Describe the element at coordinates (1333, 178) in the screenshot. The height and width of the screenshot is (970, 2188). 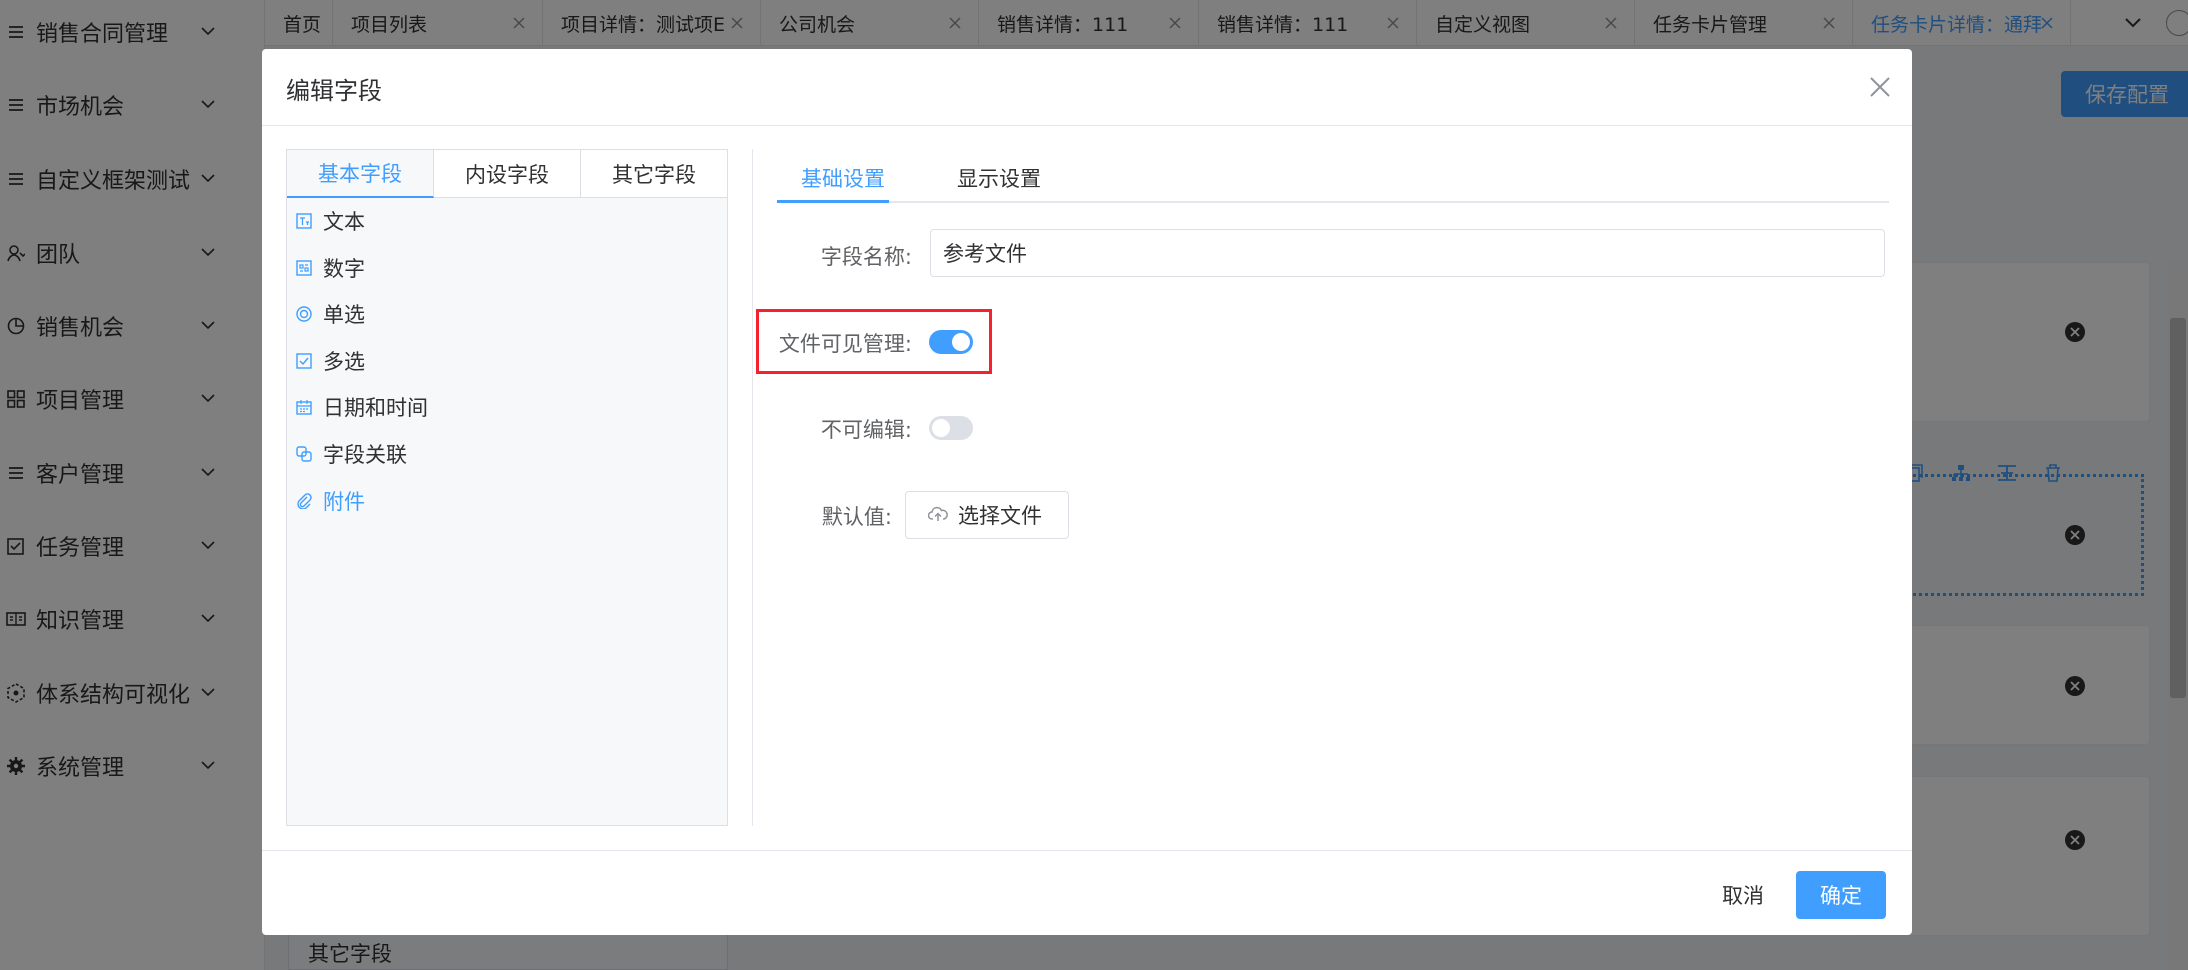
I see `settings-tabs: 基础设置 显示设置` at that location.